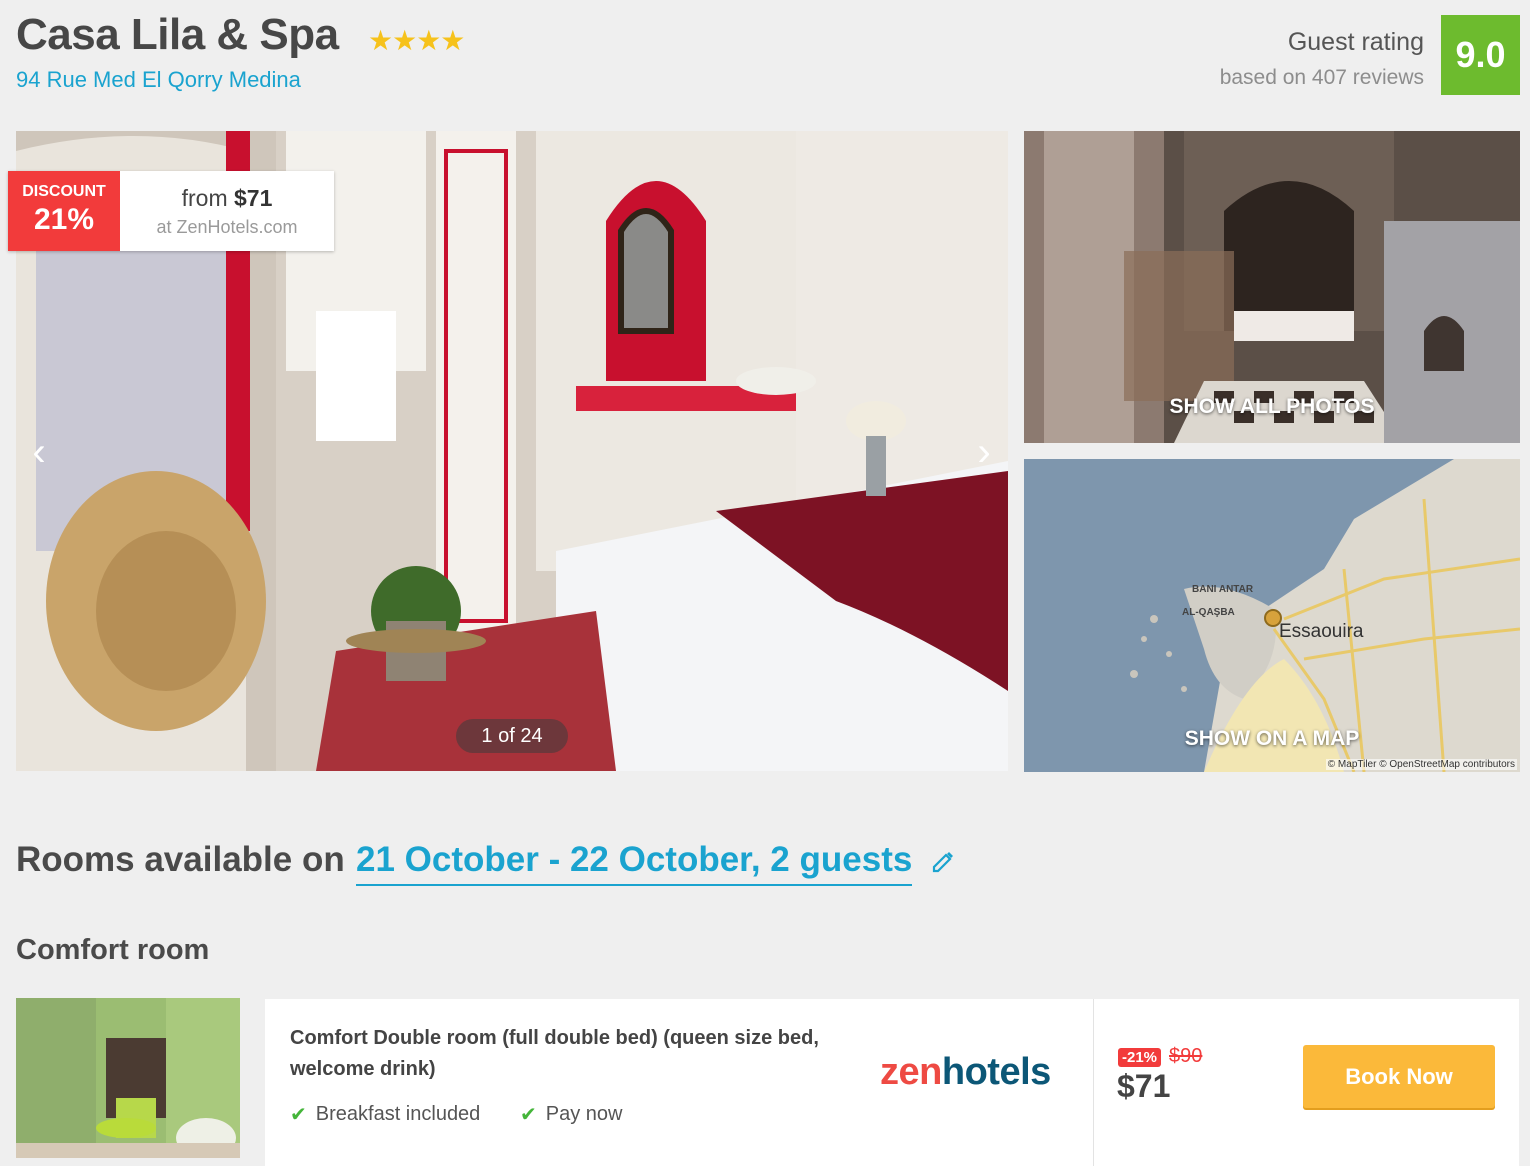  Describe the element at coordinates (1144, 1086) in the screenshot. I see `current-price: $71` at that location.